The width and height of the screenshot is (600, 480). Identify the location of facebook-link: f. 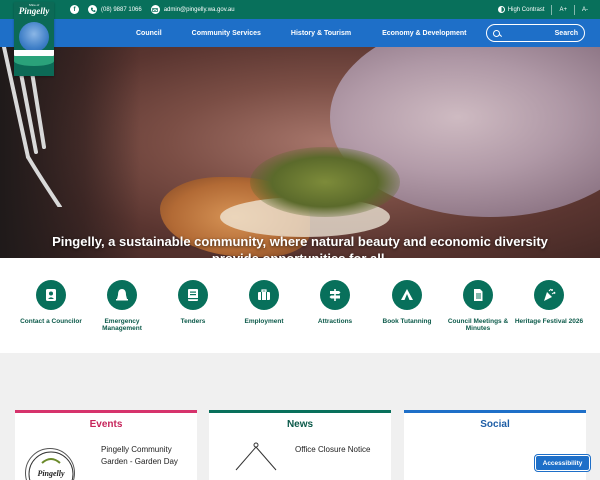
(74, 9).